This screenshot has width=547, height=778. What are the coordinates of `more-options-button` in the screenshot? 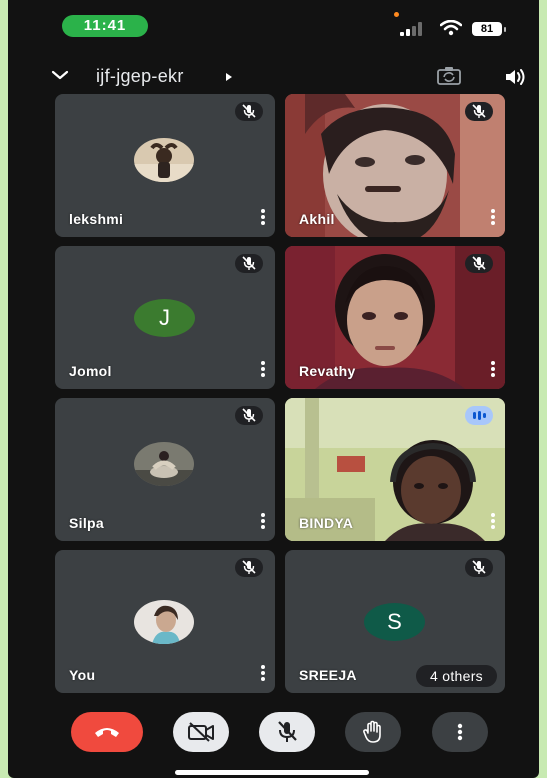 It's located at (460, 732).